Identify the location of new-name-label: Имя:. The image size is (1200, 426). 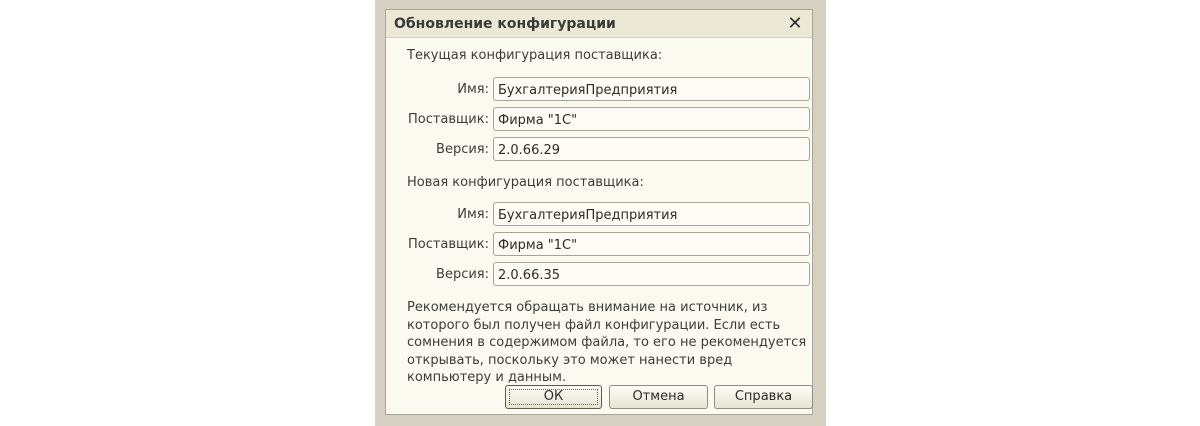
(473, 214).